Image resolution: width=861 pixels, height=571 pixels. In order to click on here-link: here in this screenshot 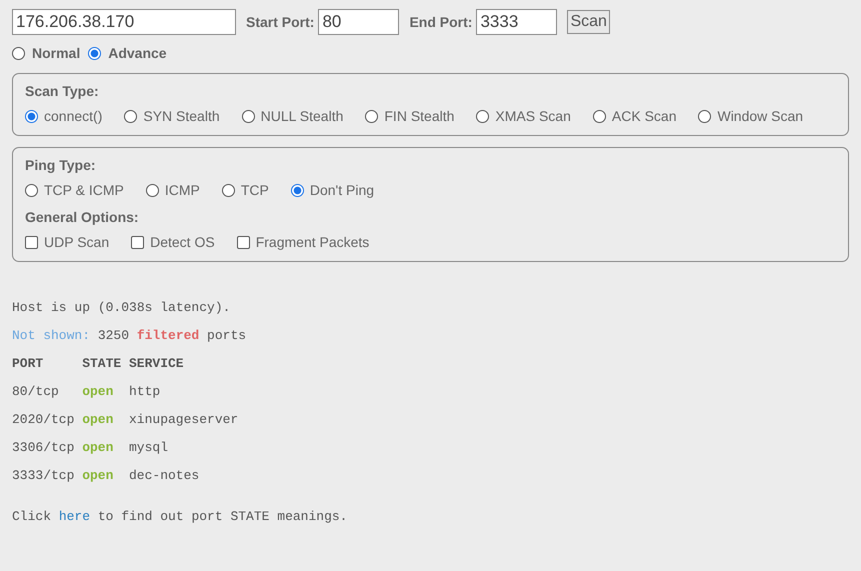, I will do `click(74, 516)`.